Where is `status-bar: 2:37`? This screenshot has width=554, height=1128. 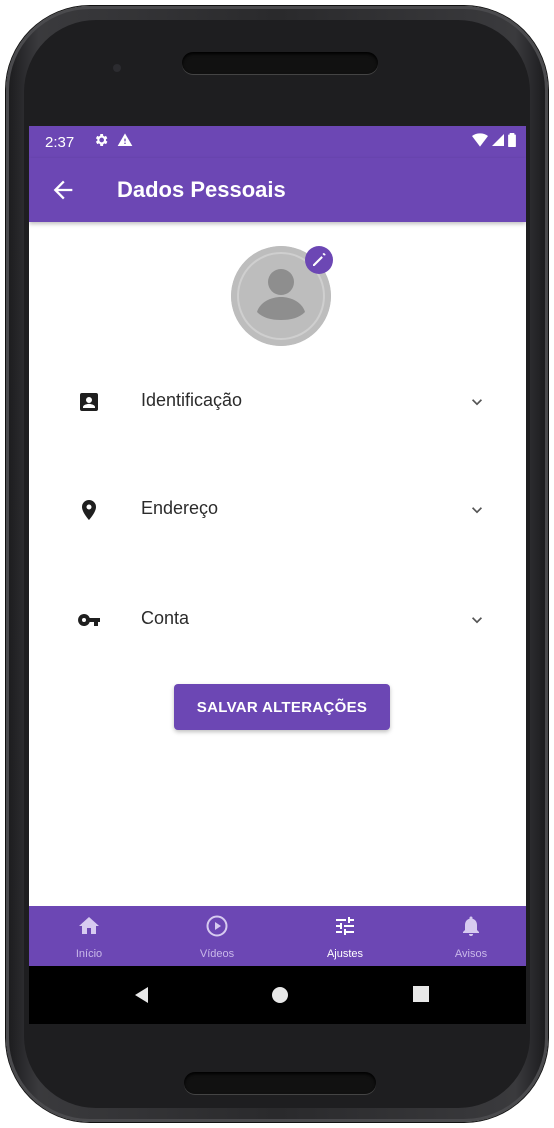 status-bar: 2:37 is located at coordinates (277, 142).